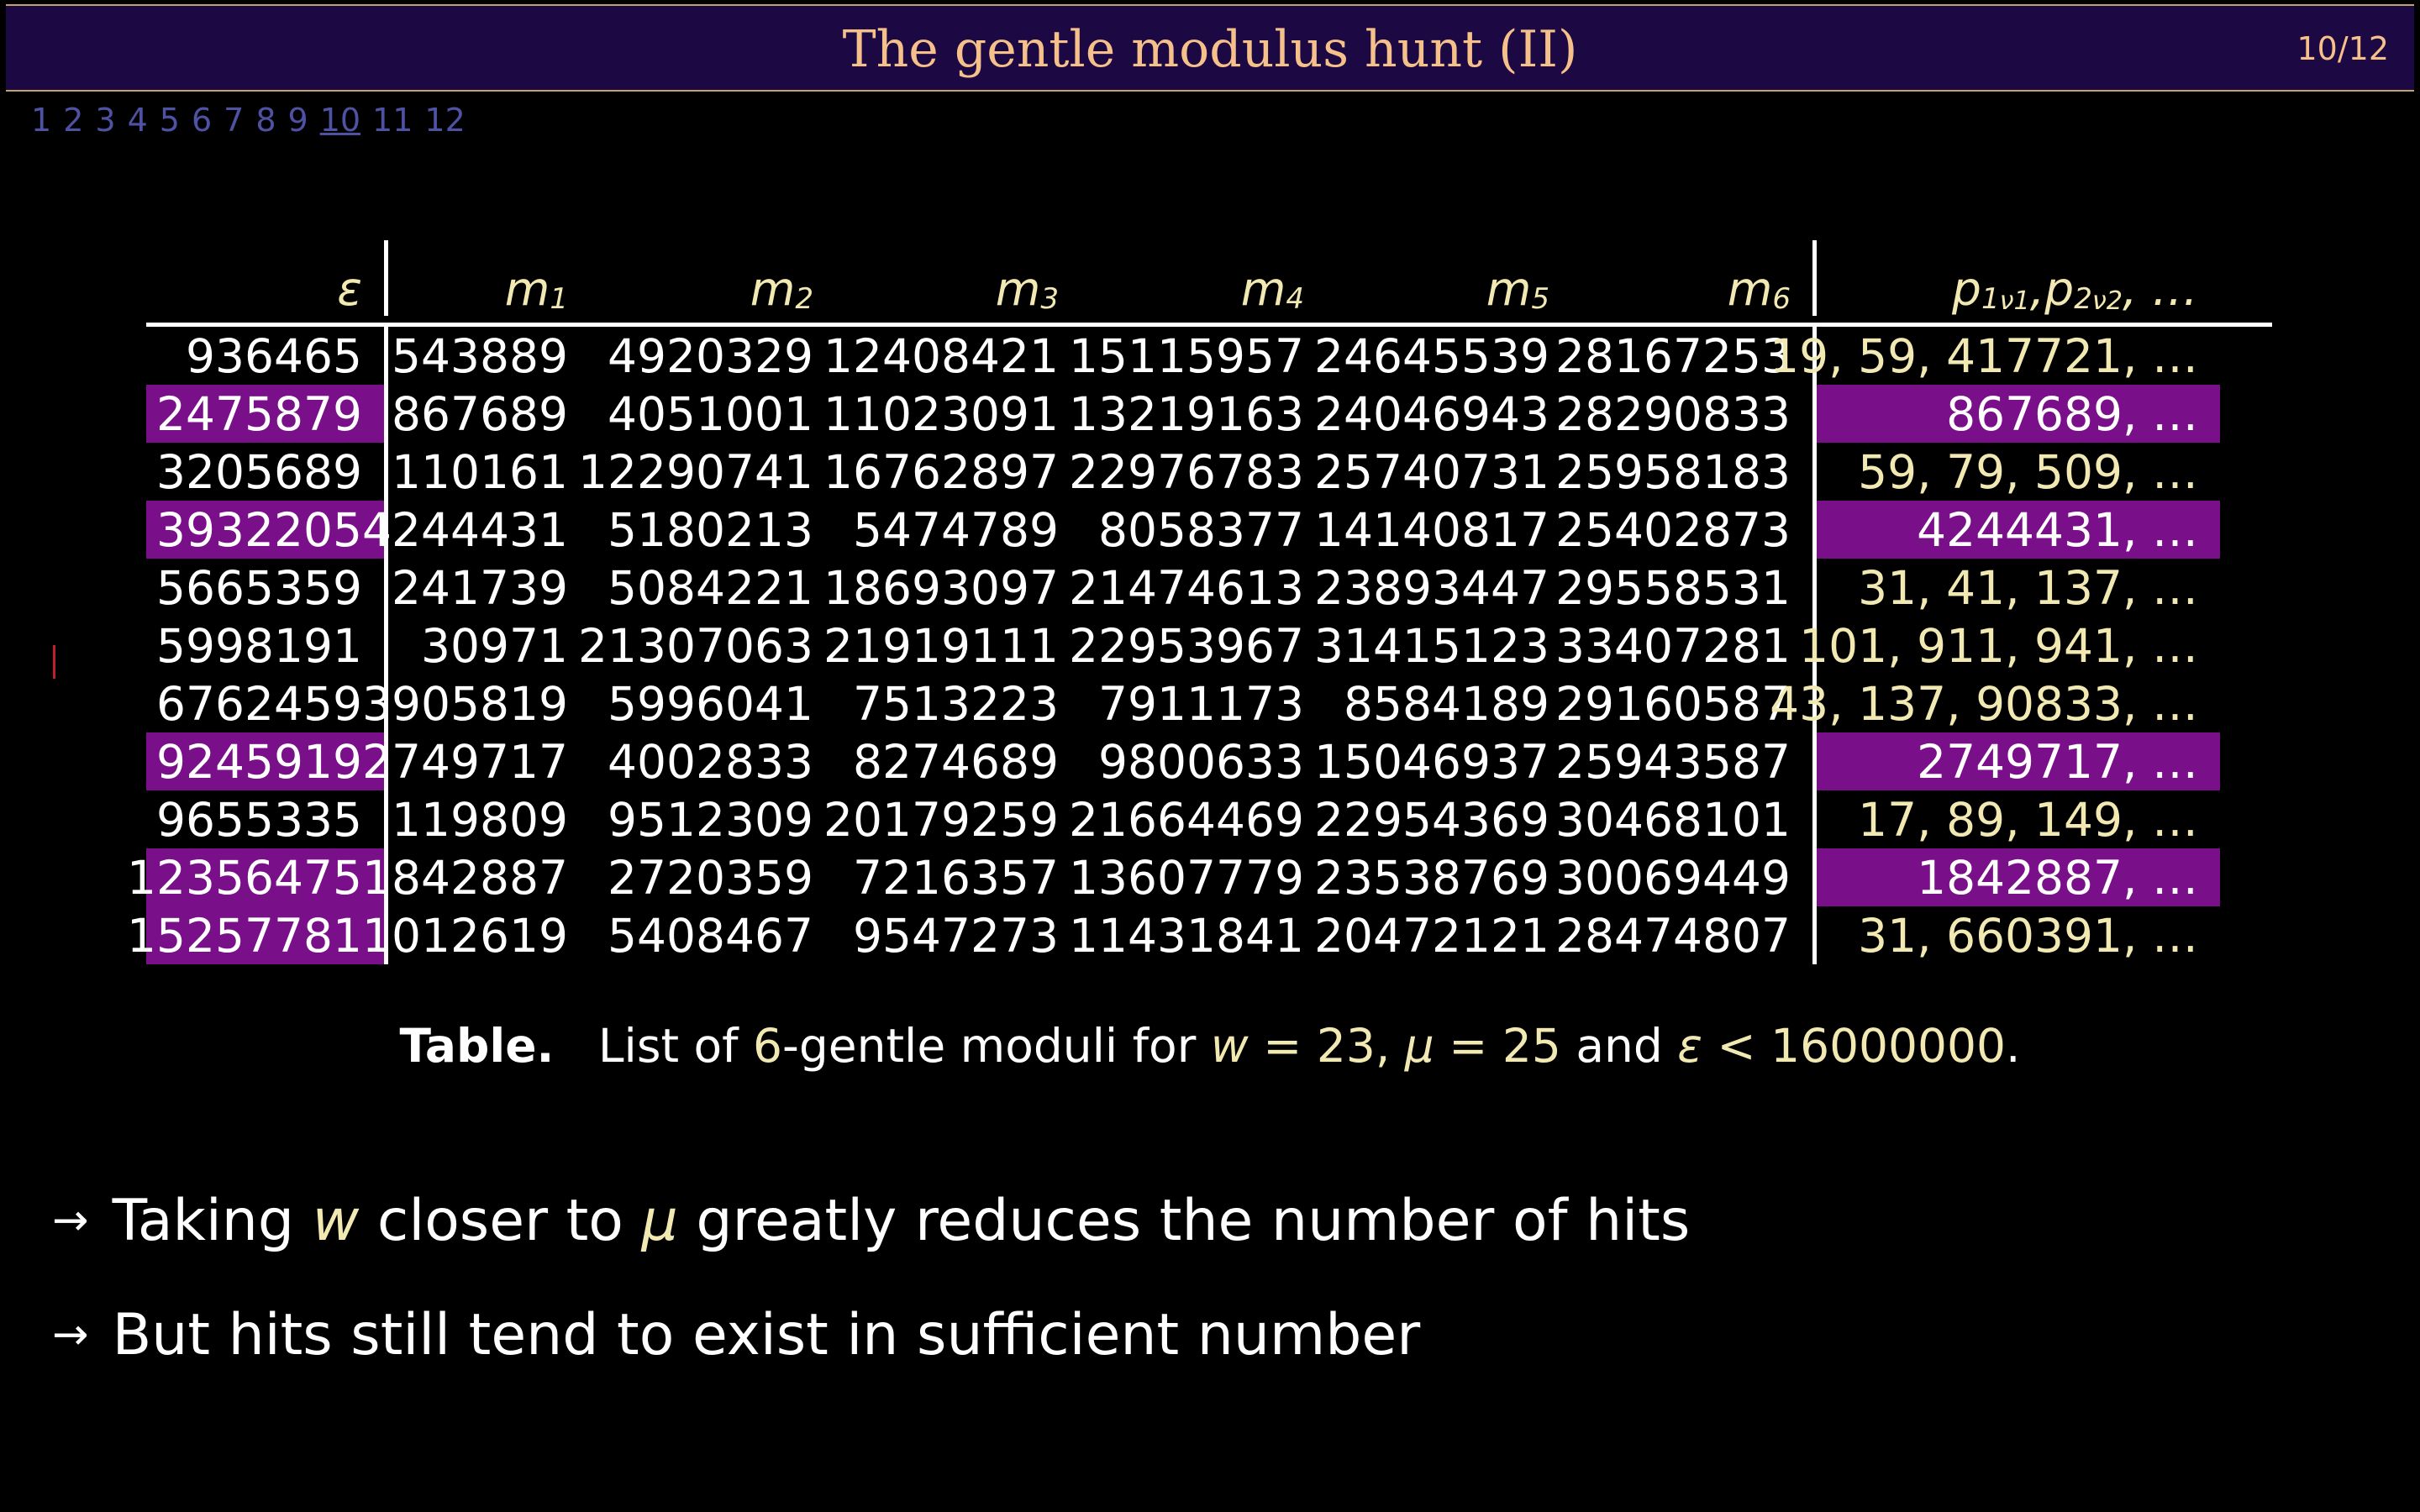 Image resolution: width=2420 pixels, height=1512 pixels. Describe the element at coordinates (695, 645) in the screenshot. I see `m2-cell: 21307063` at that location.